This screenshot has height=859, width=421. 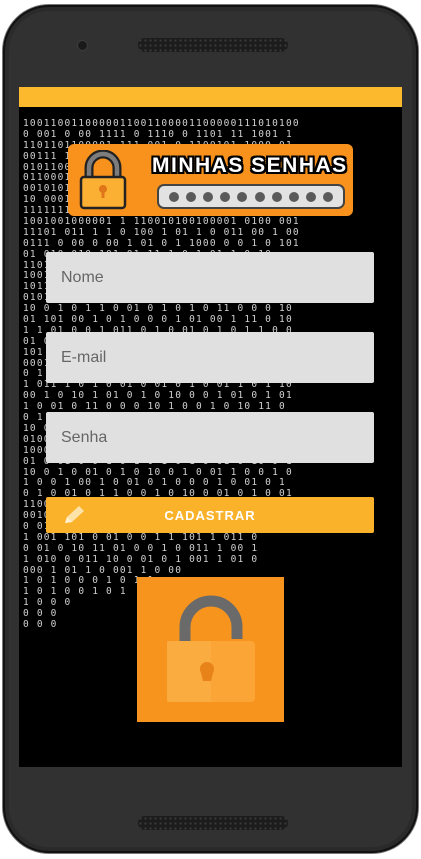 I want to click on password-dots, so click(x=251, y=196).